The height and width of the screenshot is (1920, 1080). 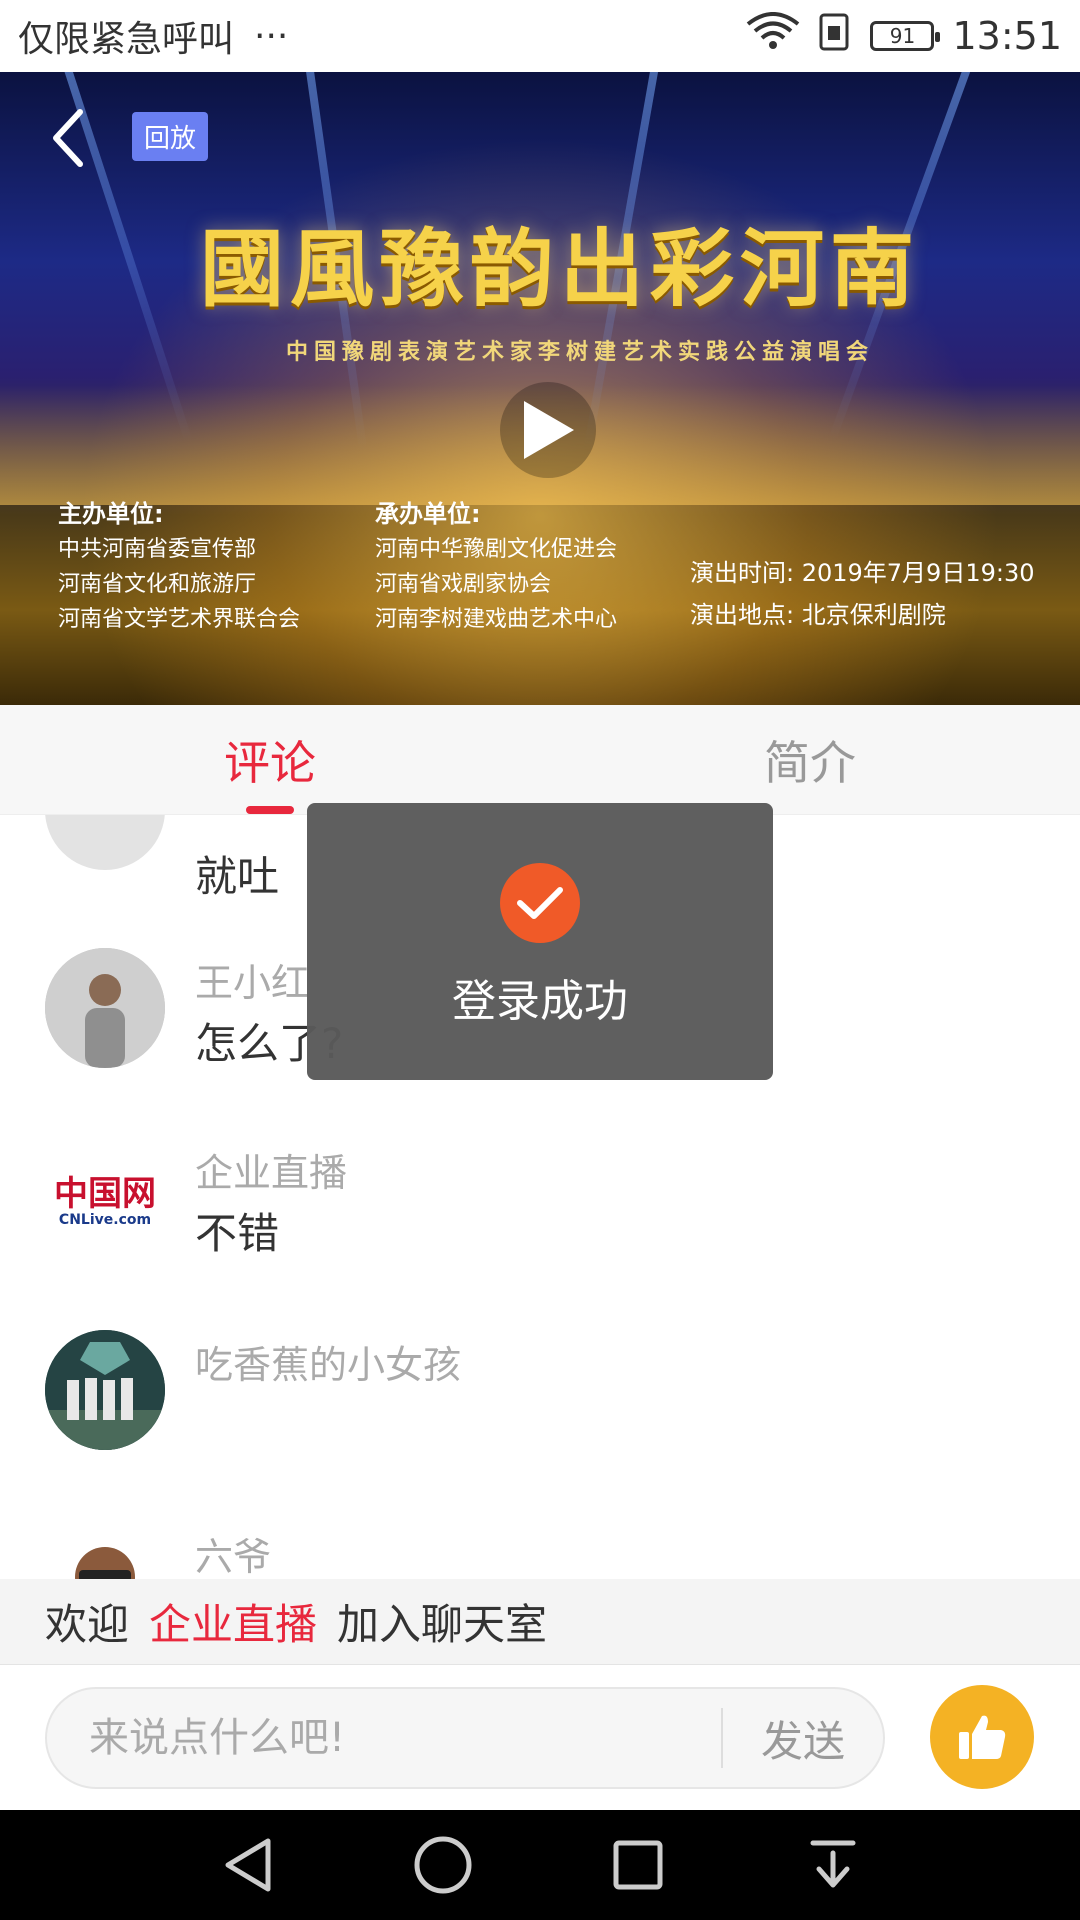 I want to click on comment-username: 吃香蕉的小女孩, so click(x=328, y=1365).